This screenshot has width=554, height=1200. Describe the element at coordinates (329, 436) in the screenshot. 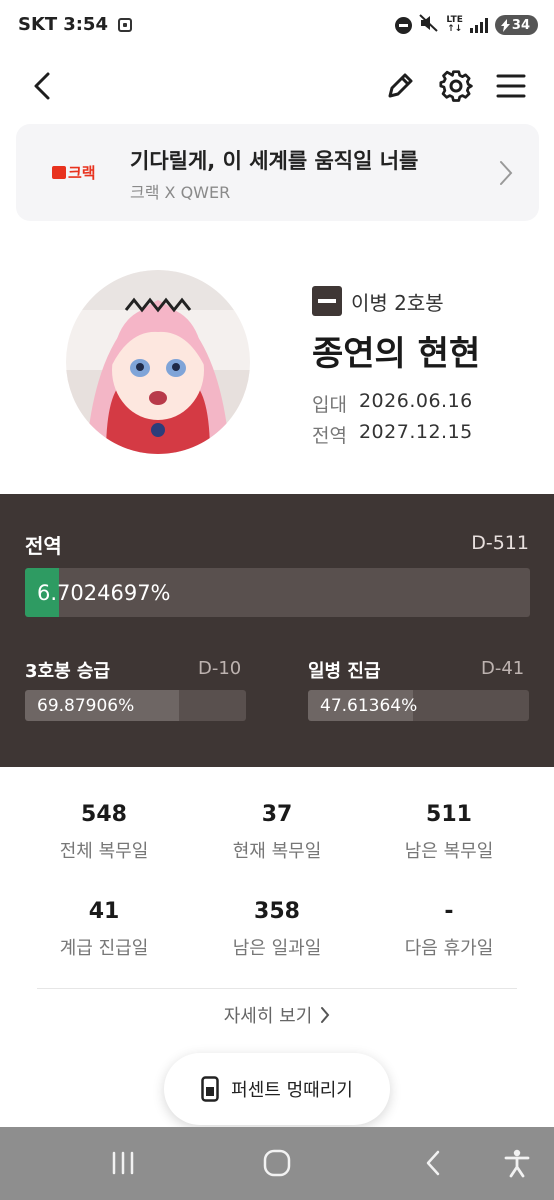

I see `discharge-label: 전역` at that location.